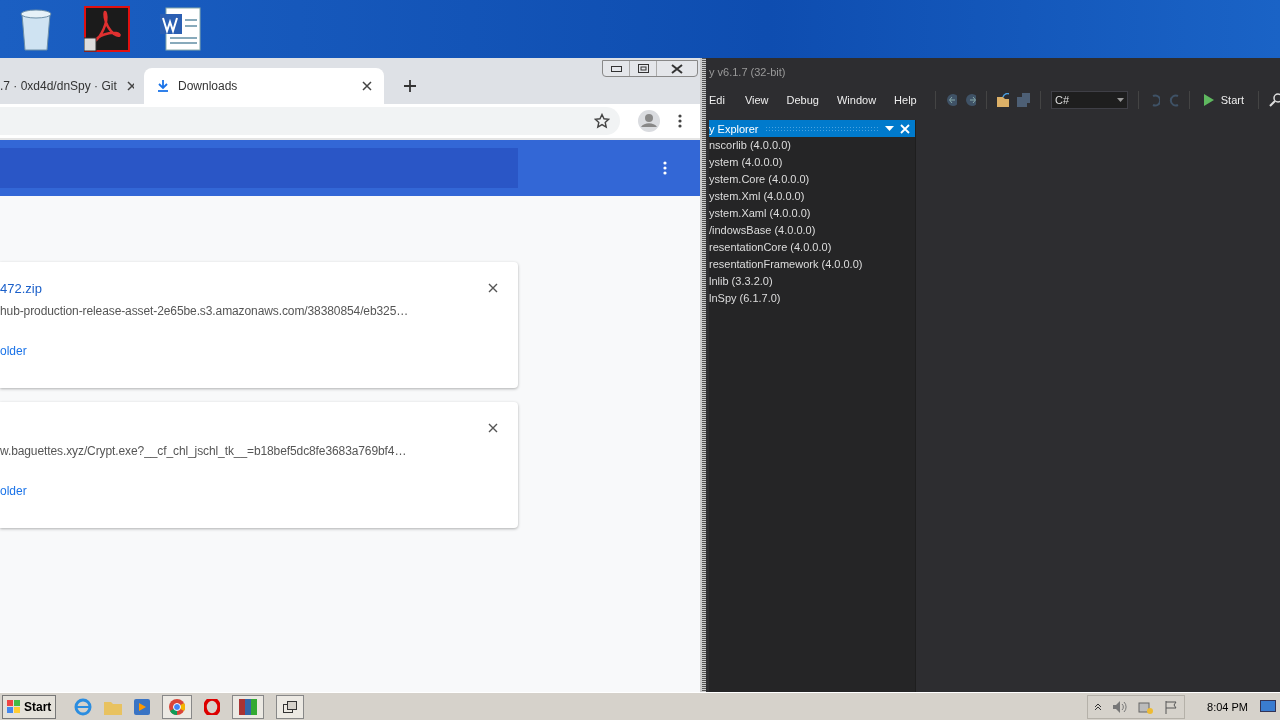 This screenshot has height=720, width=1280. I want to click on tree-item: ystem.Core (4.0.0.0), so click(812, 179).